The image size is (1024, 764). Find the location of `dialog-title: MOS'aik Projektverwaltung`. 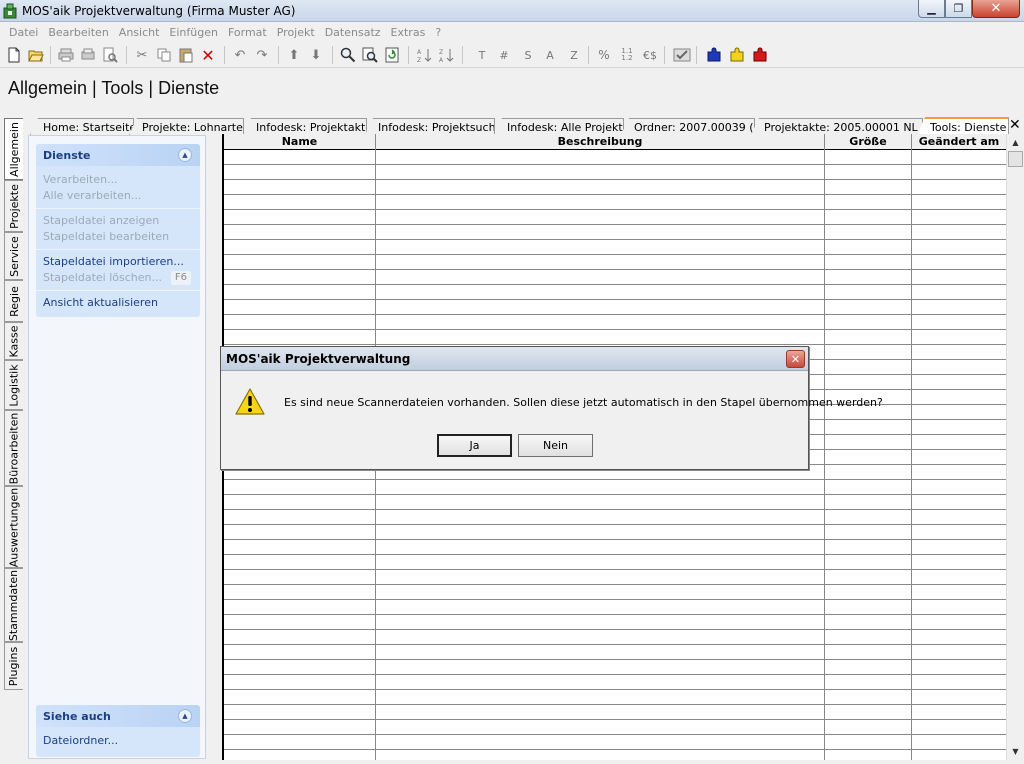

dialog-title: MOS'aik Projektverwaltung is located at coordinates (318, 359).